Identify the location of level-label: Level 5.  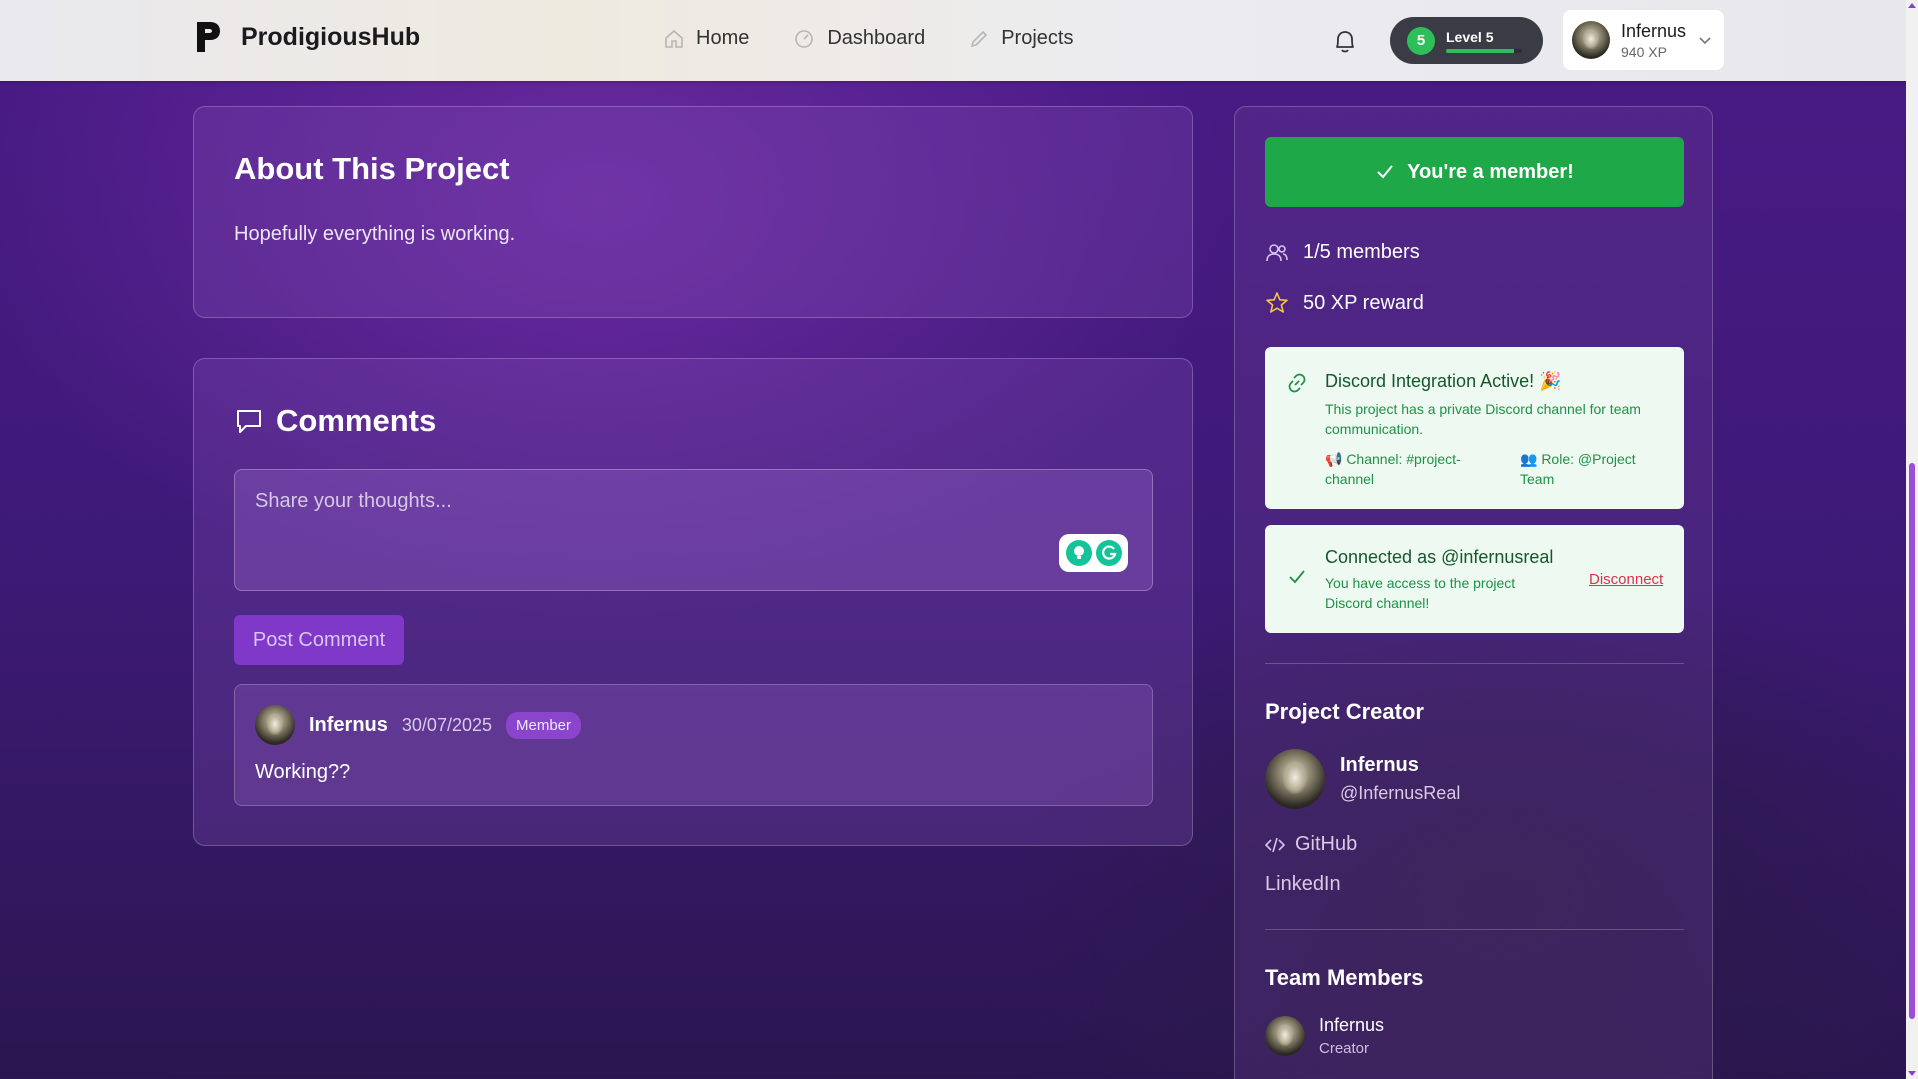
(1470, 36).